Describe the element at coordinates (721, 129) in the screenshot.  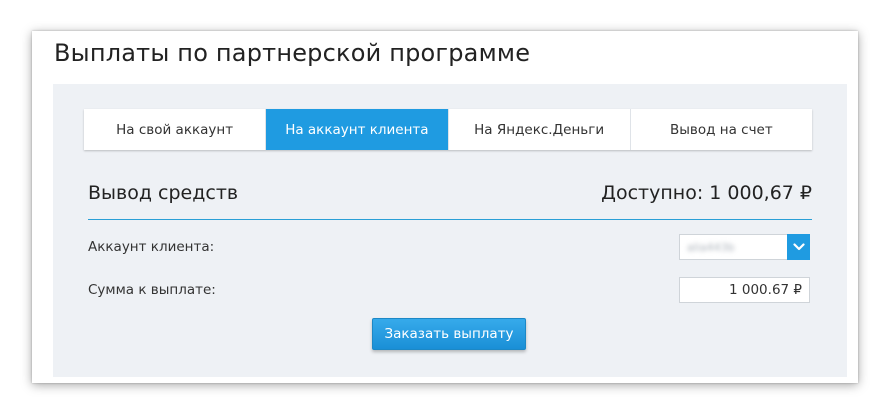
I see `tab-bank-account: Вывод на счет` at that location.